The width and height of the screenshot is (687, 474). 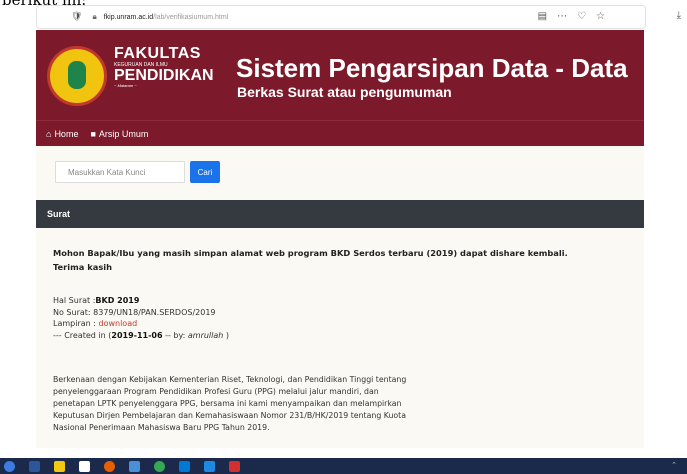 I want to click on start-icon, so click(x=9, y=466).